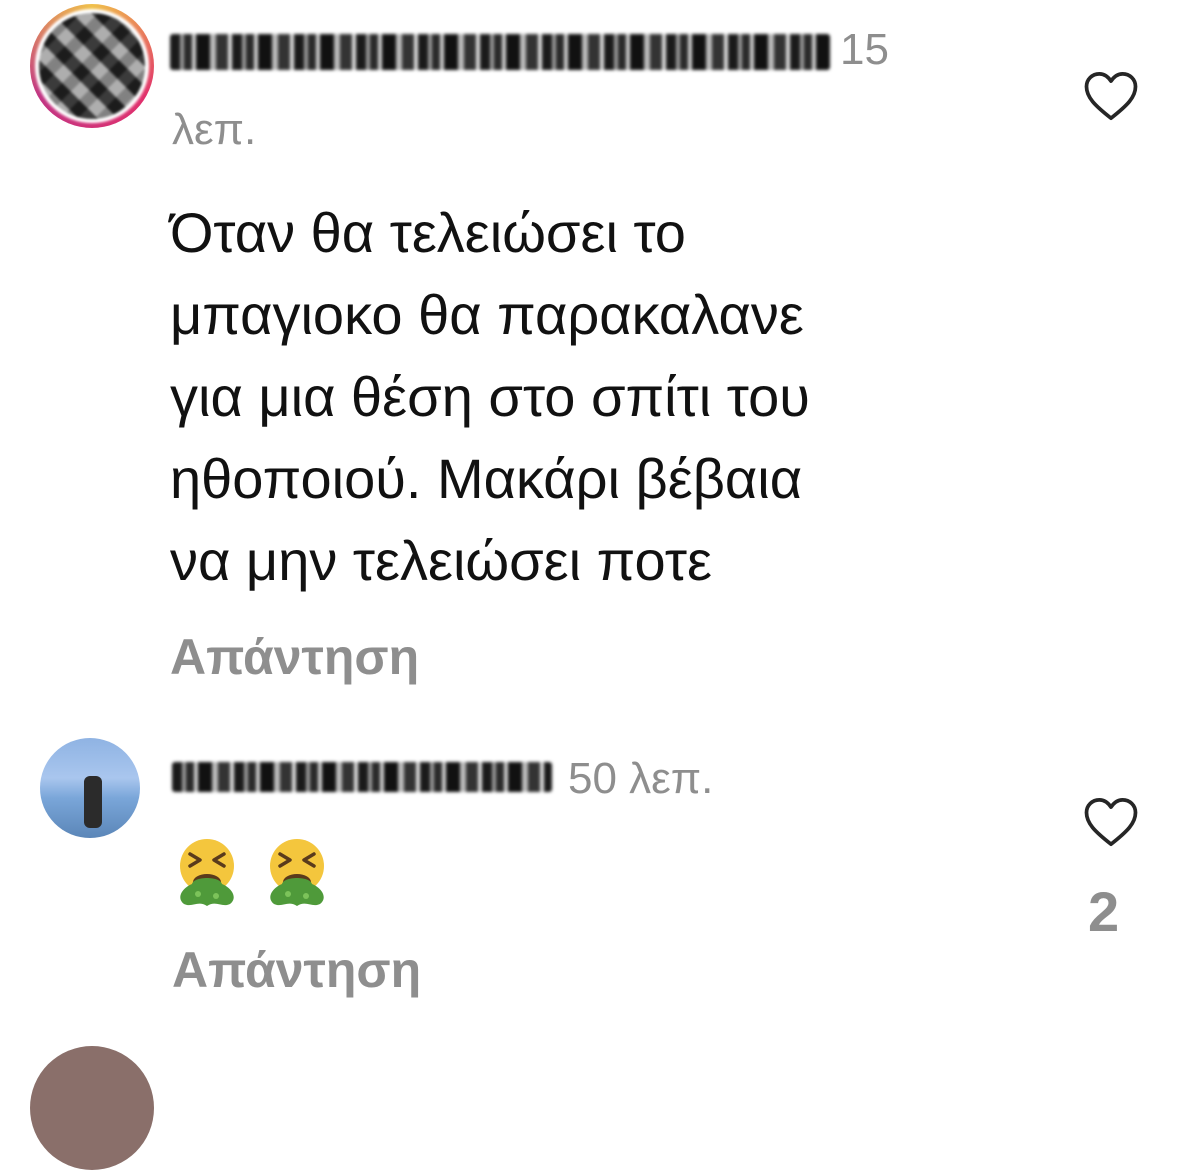 The height and width of the screenshot is (1170, 1200). Describe the element at coordinates (1103, 912) in the screenshot. I see `like-count: 2` at that location.